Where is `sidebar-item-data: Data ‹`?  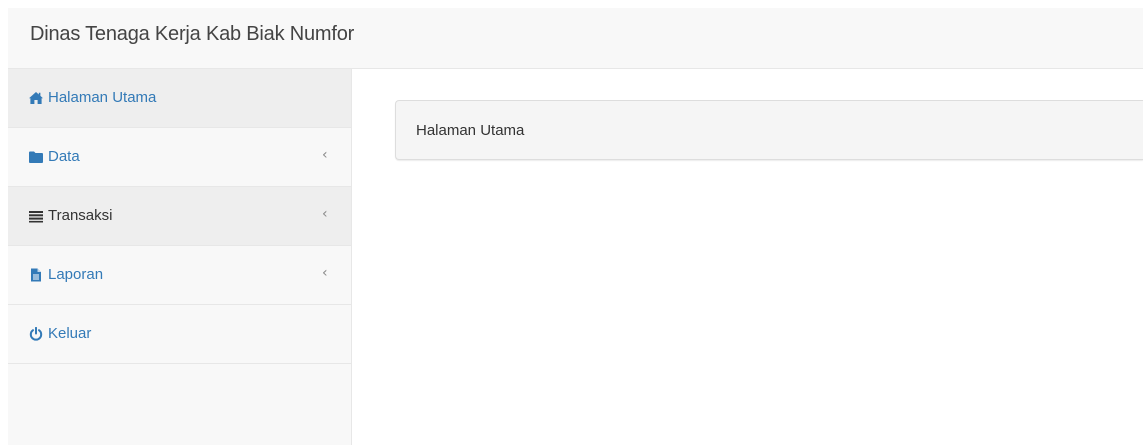
sidebar-item-data: Data ‹ is located at coordinates (179, 157).